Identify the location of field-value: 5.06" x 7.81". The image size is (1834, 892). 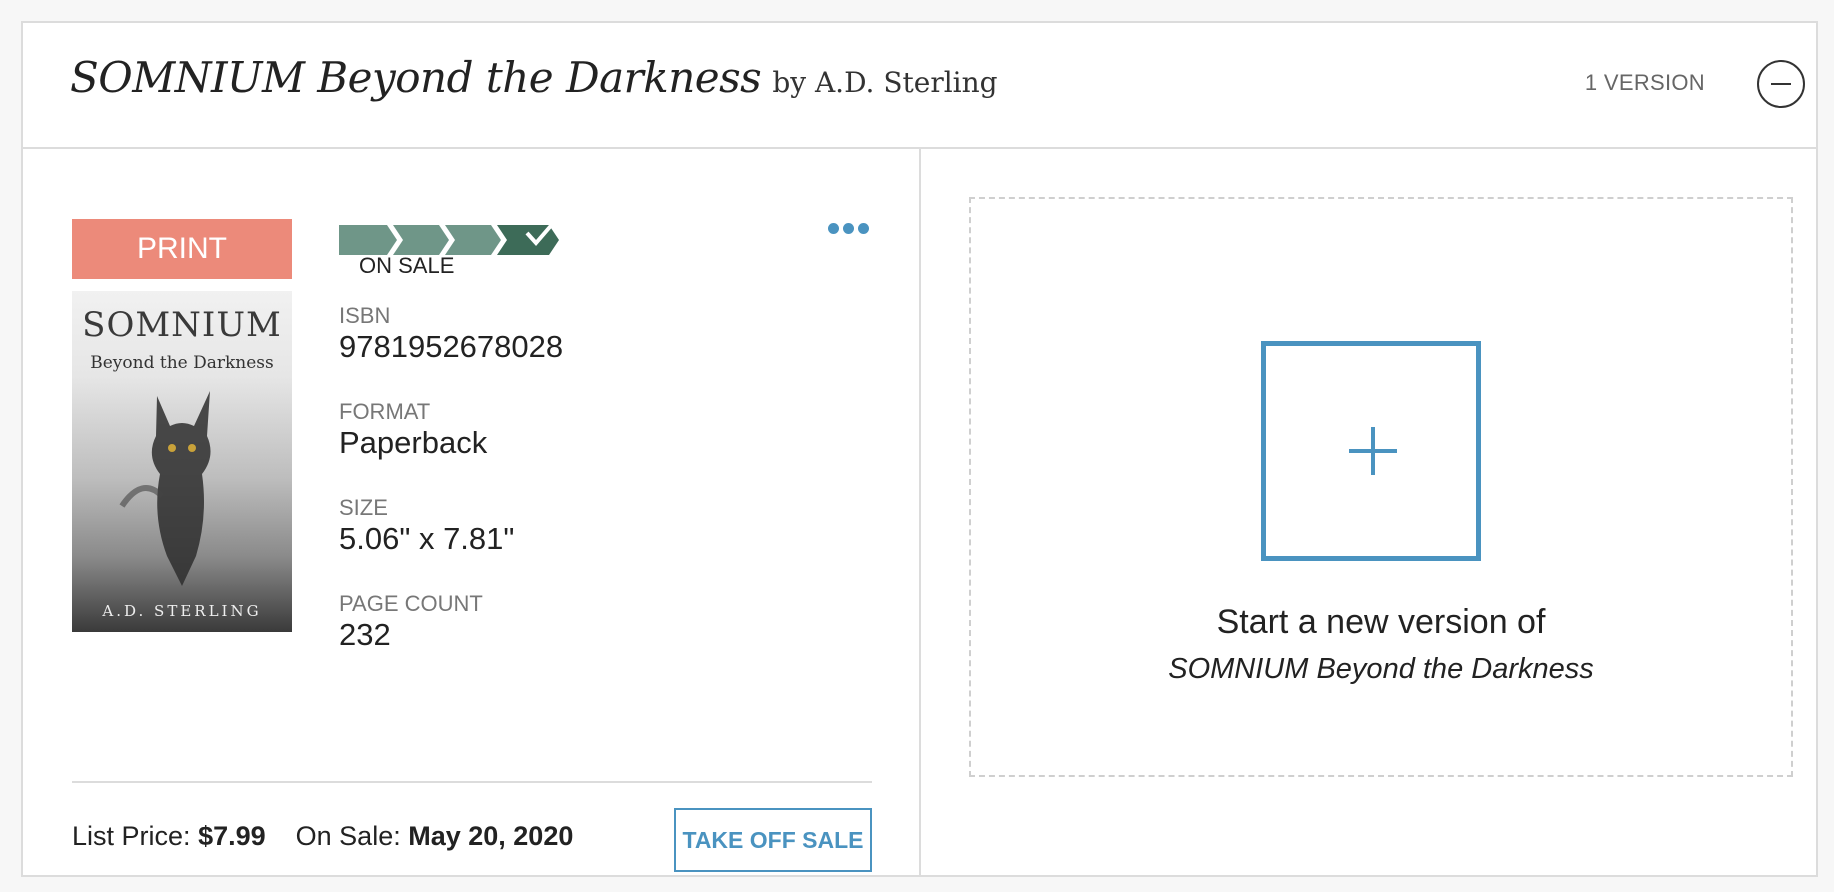
(427, 538).